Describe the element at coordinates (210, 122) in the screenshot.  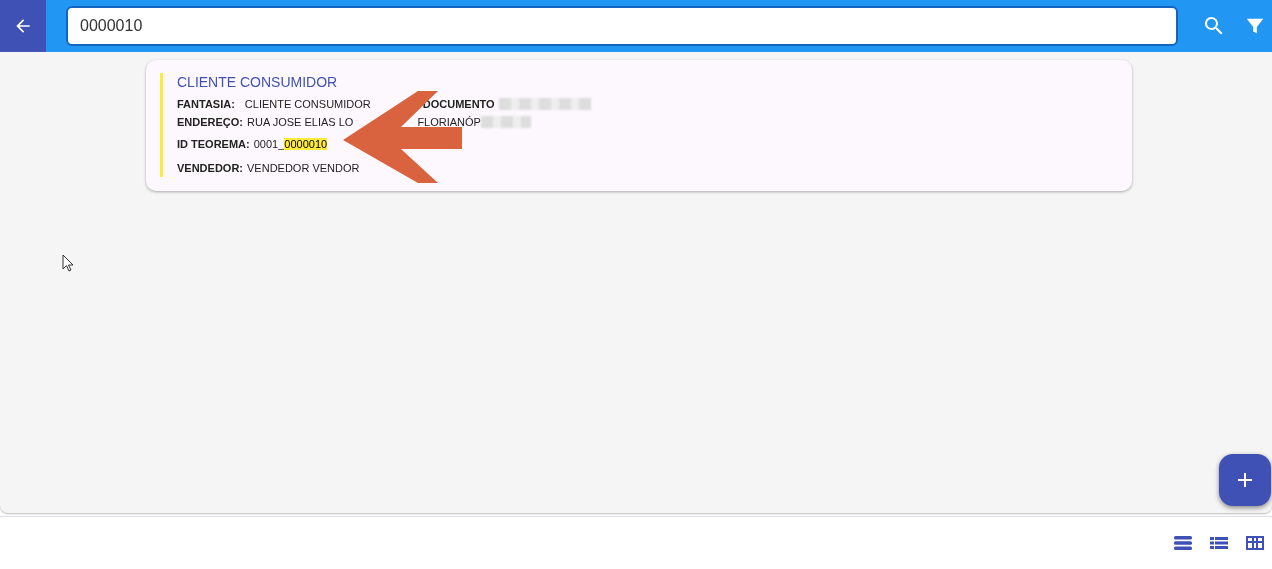
I see `field-label: ENDEREÇO:` at that location.